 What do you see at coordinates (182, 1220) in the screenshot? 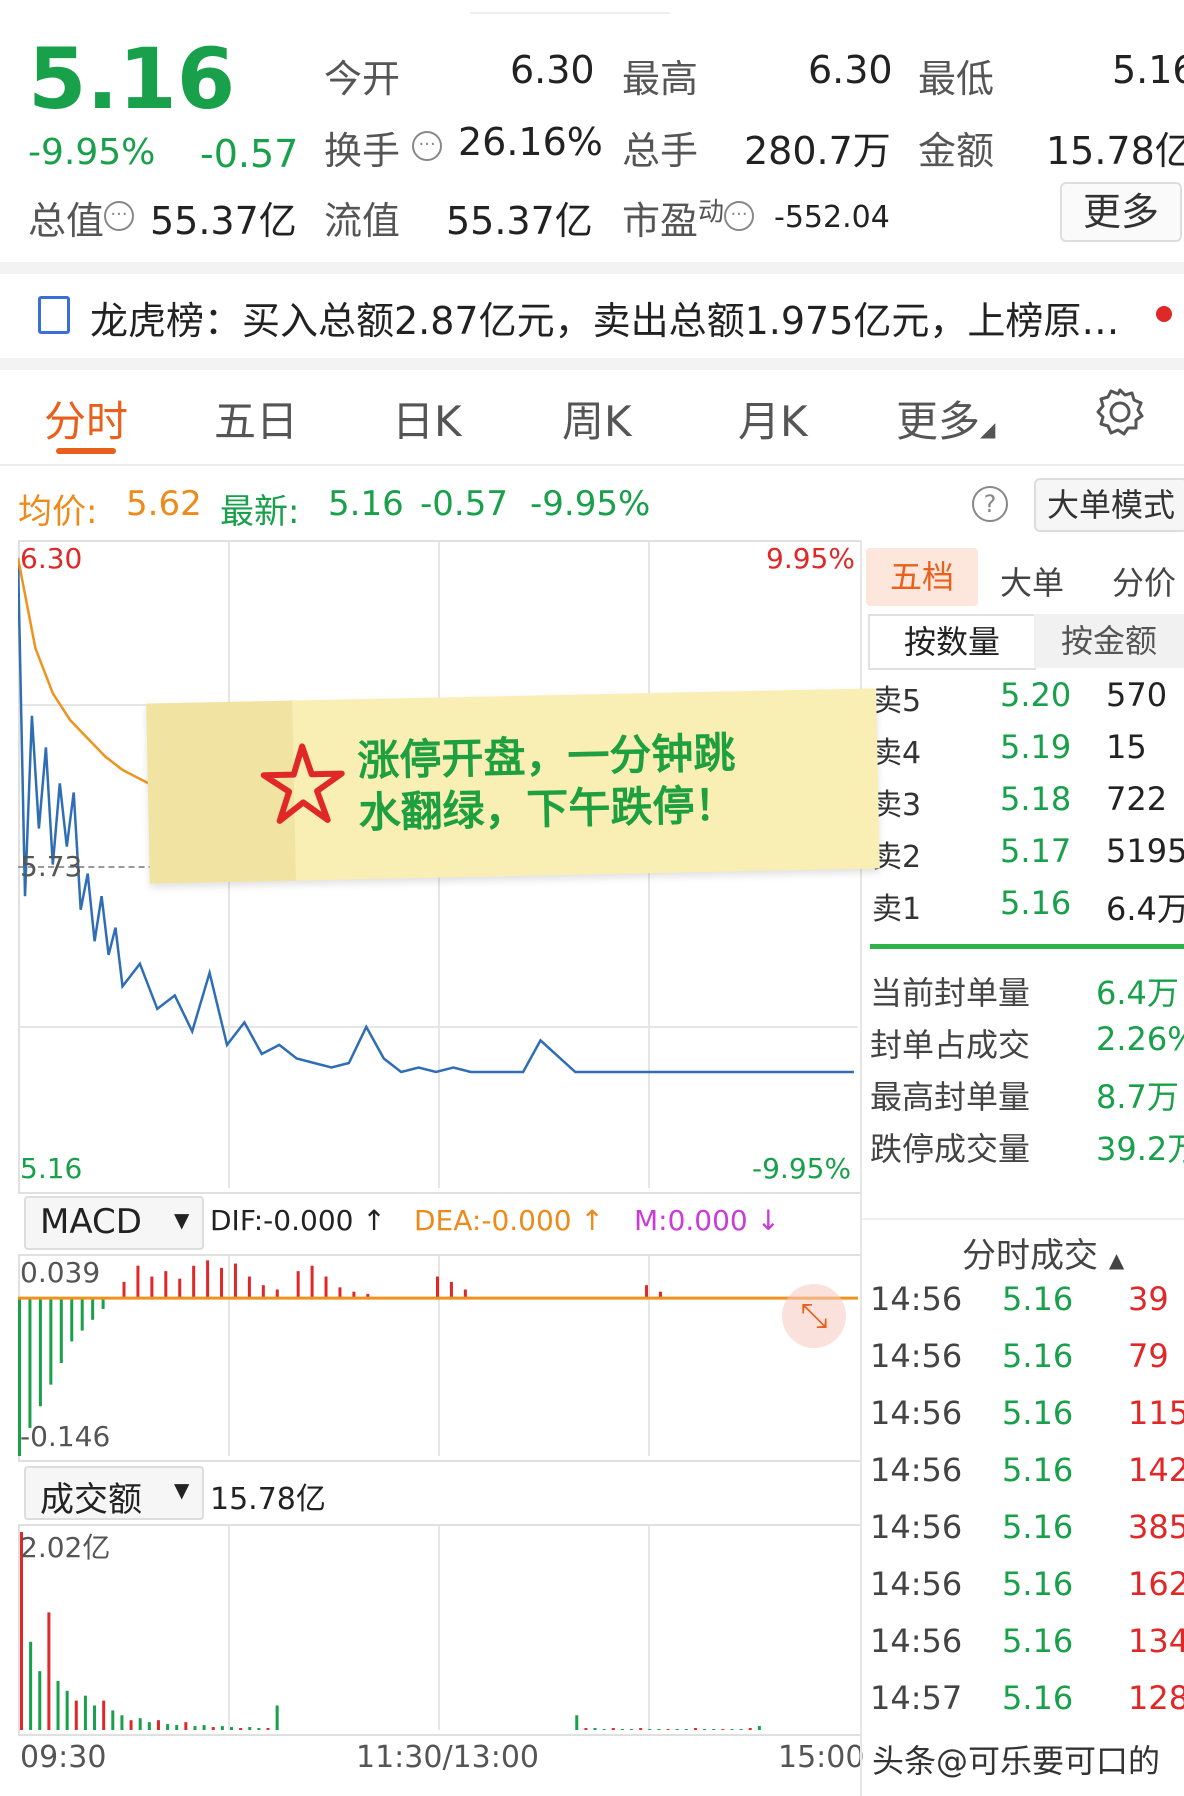
I see `chevron-down-icon: ▼` at bounding box center [182, 1220].